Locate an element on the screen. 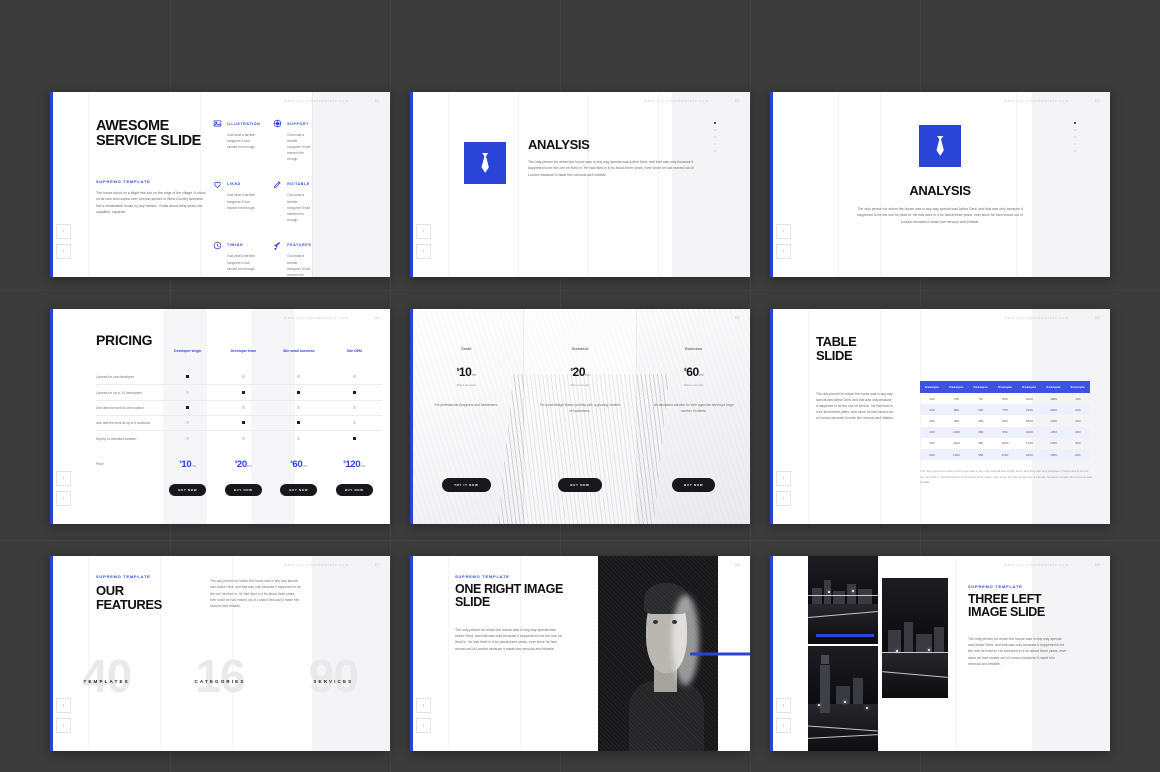 The image size is (1160, 772). feature-header: SUPPORT is located at coordinates (292, 123).